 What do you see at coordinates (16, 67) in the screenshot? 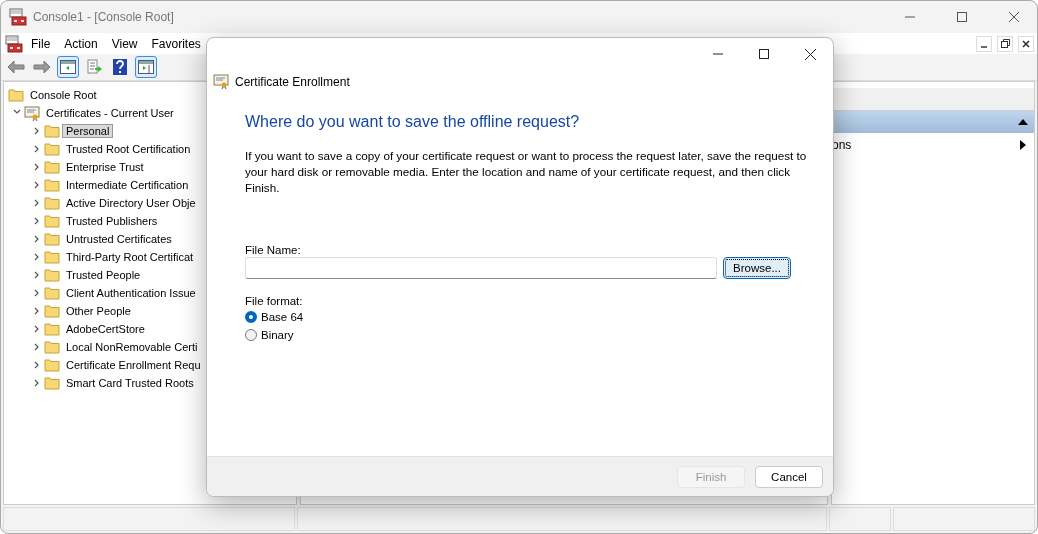
I see `back-arrow-icon` at bounding box center [16, 67].